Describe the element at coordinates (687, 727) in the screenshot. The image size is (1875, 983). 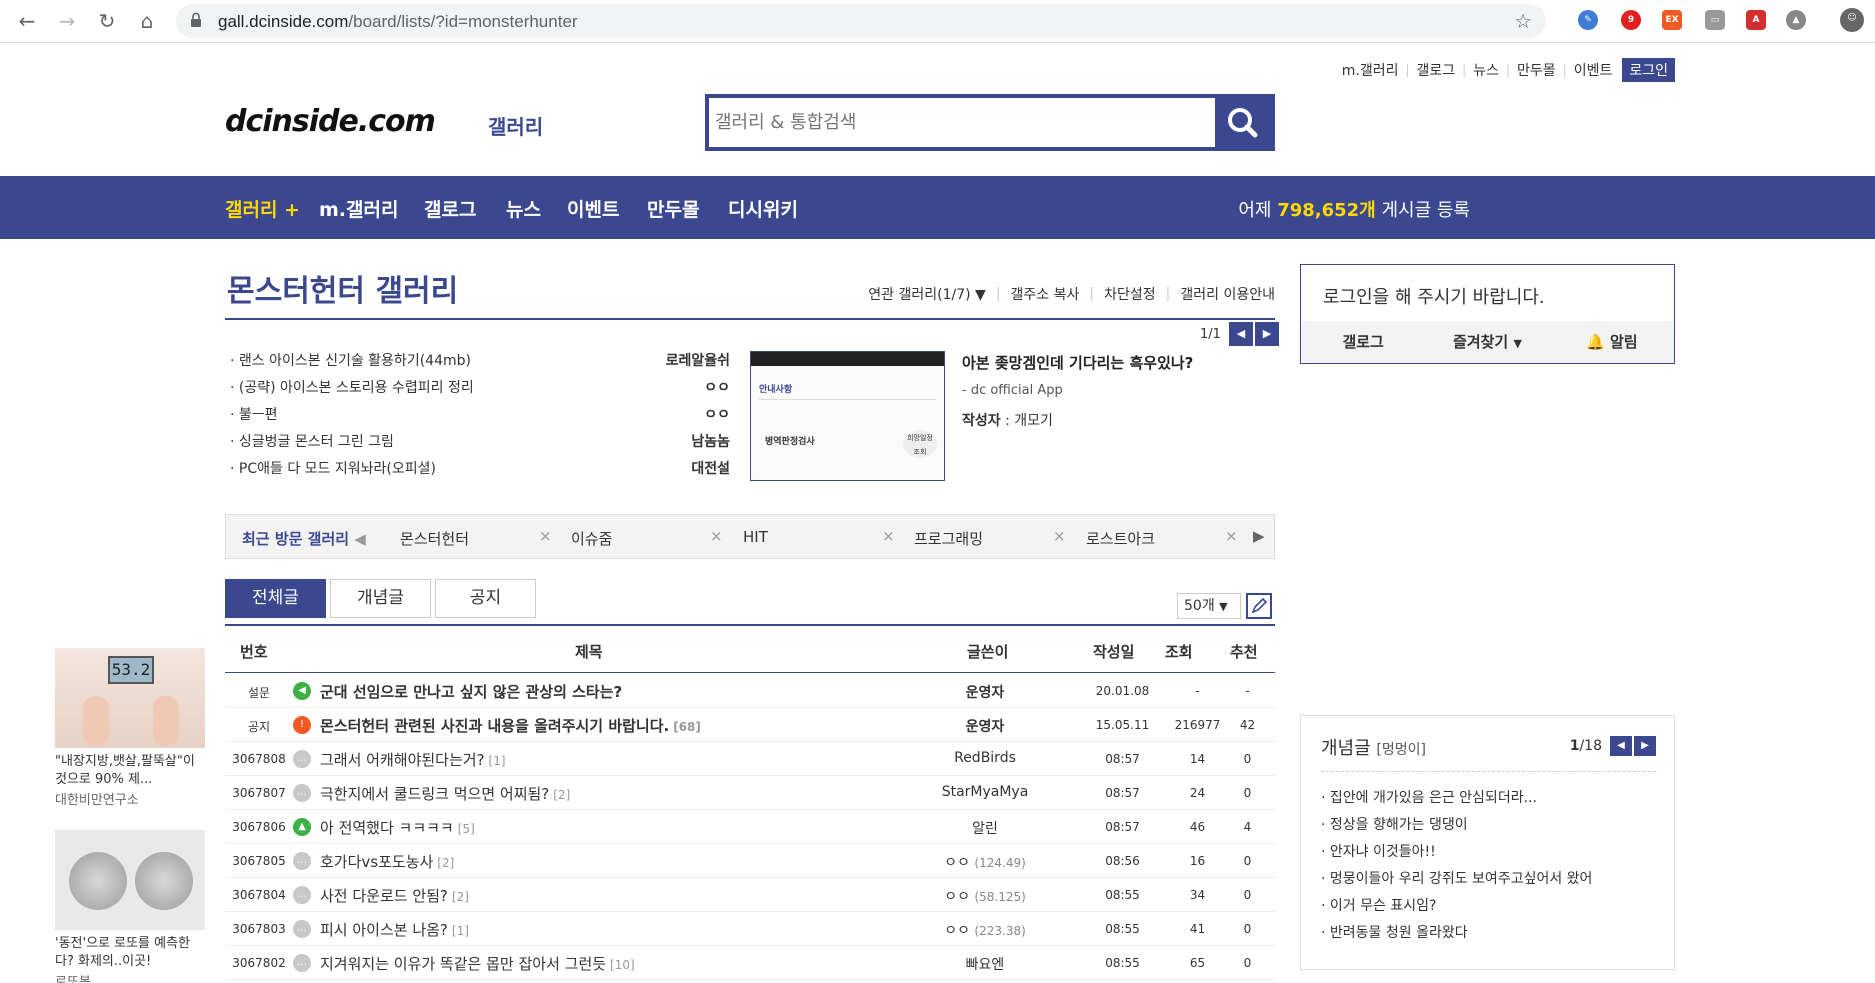
I see `reply-count: [68]` at that location.